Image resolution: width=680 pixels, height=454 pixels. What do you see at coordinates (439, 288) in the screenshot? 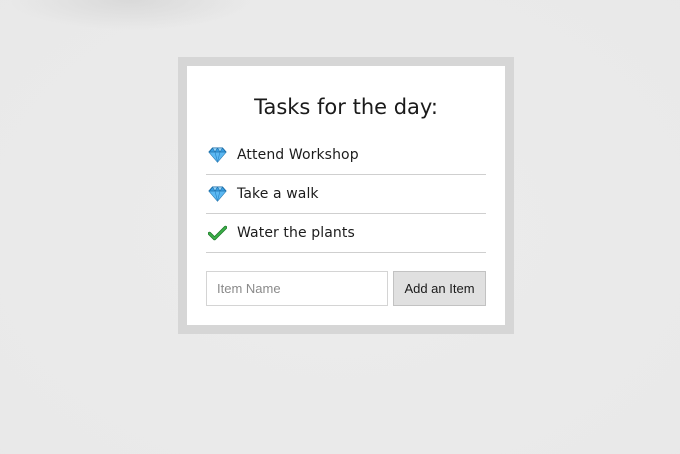
I see `add-item-button: Add an Item` at bounding box center [439, 288].